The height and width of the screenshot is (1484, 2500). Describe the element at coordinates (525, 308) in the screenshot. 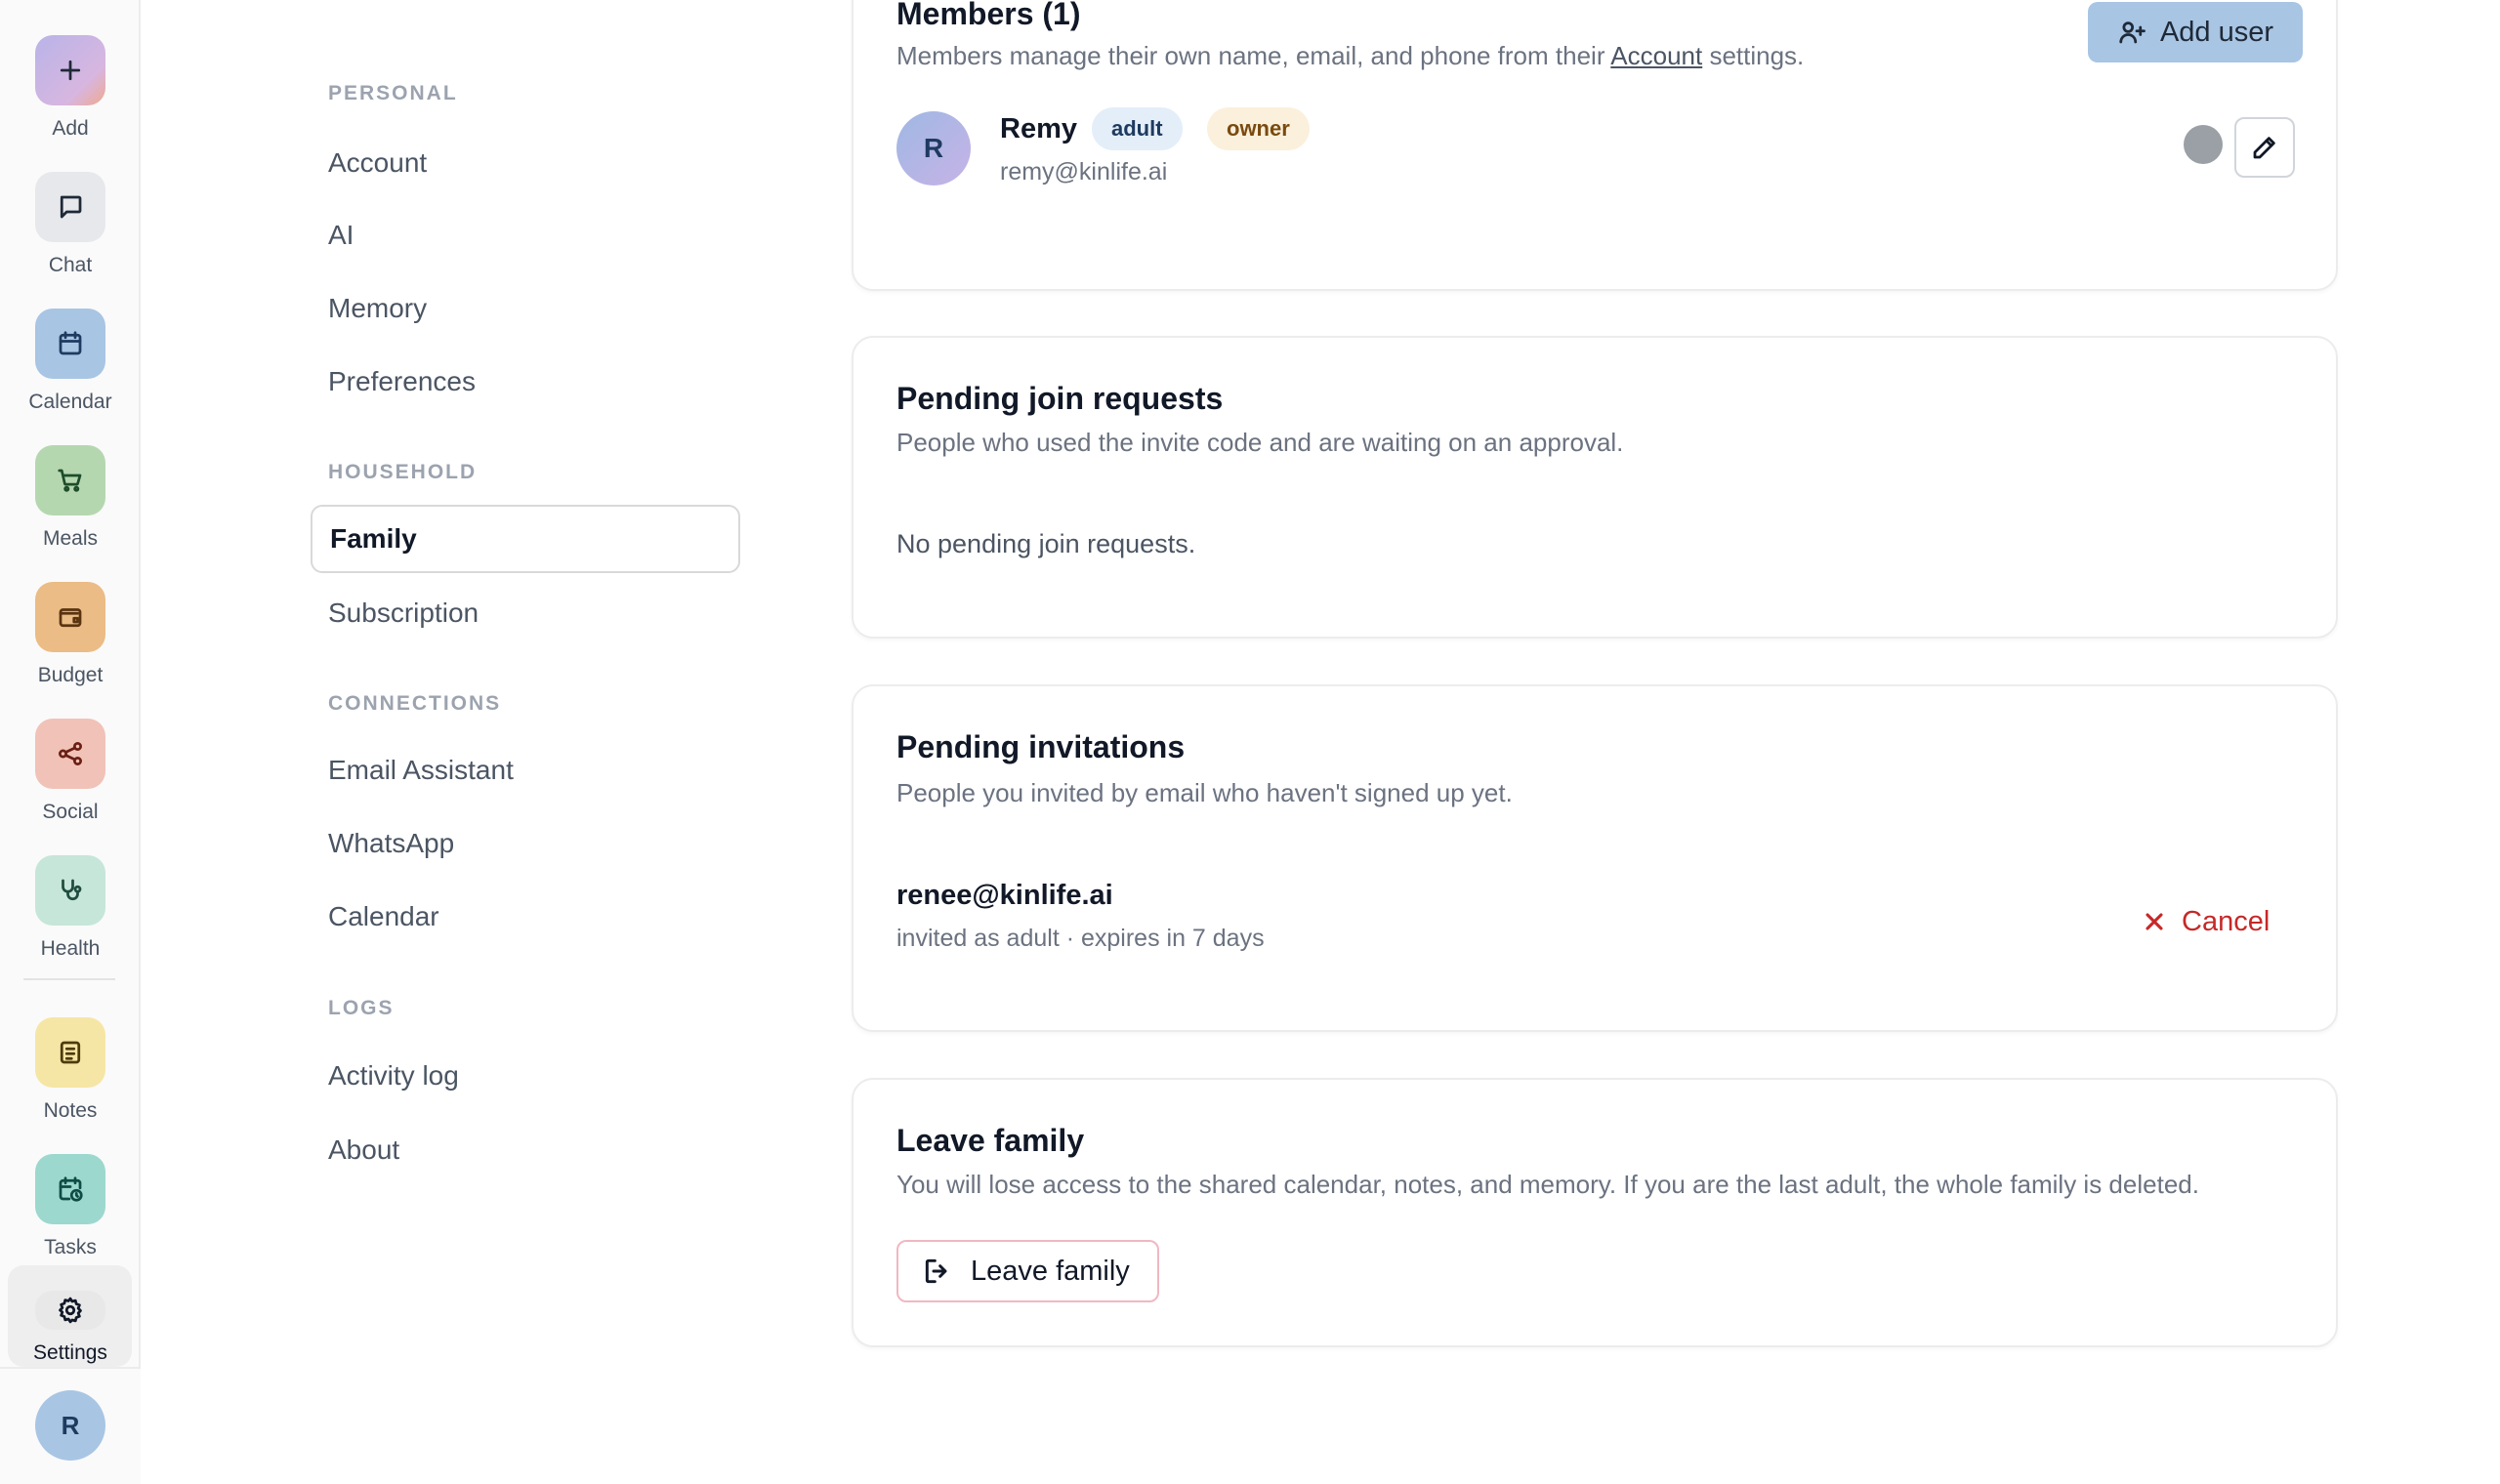

I see `nav-item-memory: Memory` at that location.